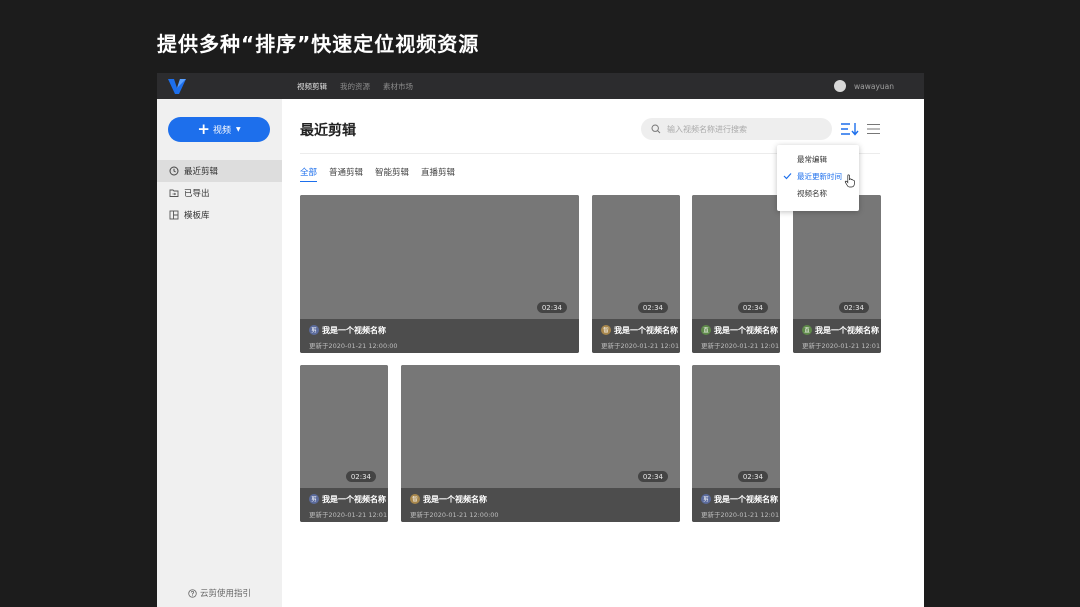 Image resolution: width=1080 pixels, height=607 pixels. What do you see at coordinates (219, 171) in the screenshot?
I see `sidebar-item-recent: 最近剪辑` at bounding box center [219, 171].